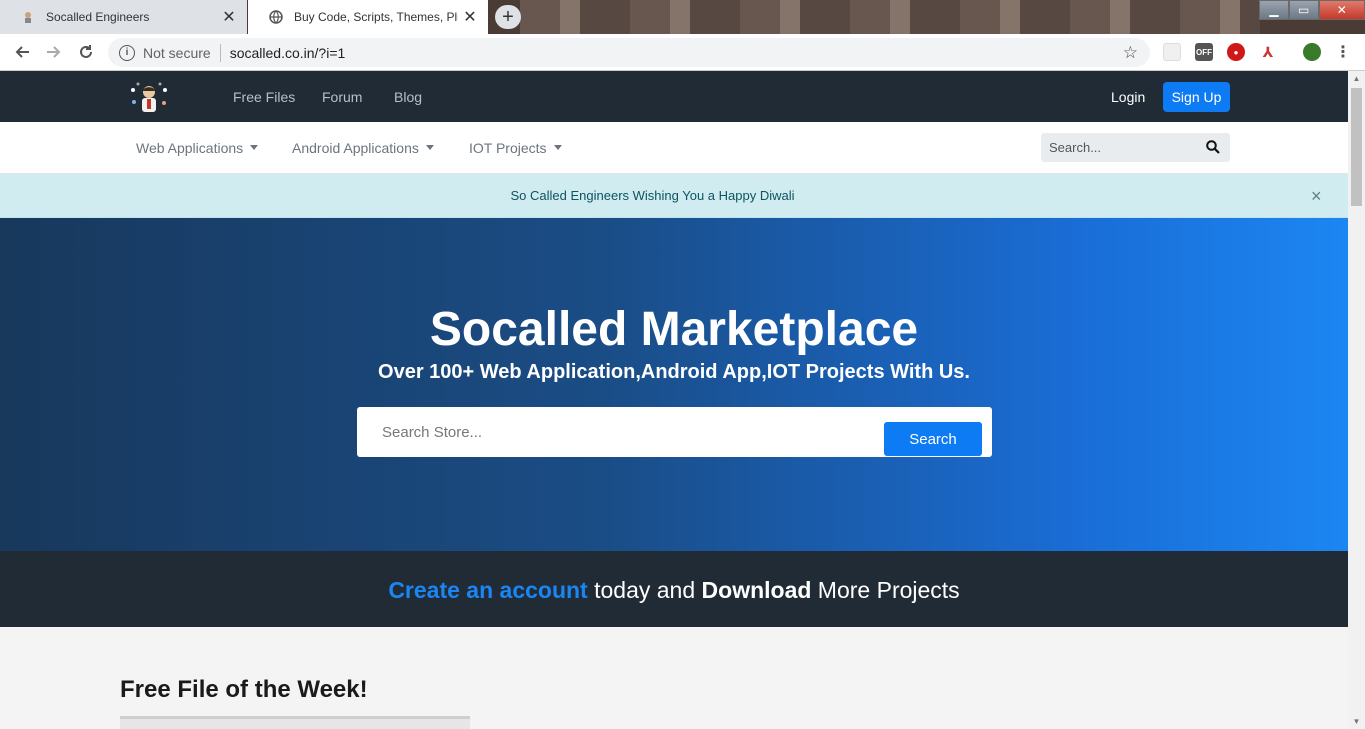  I want to click on adblock-icon: ●, so click(1236, 52).